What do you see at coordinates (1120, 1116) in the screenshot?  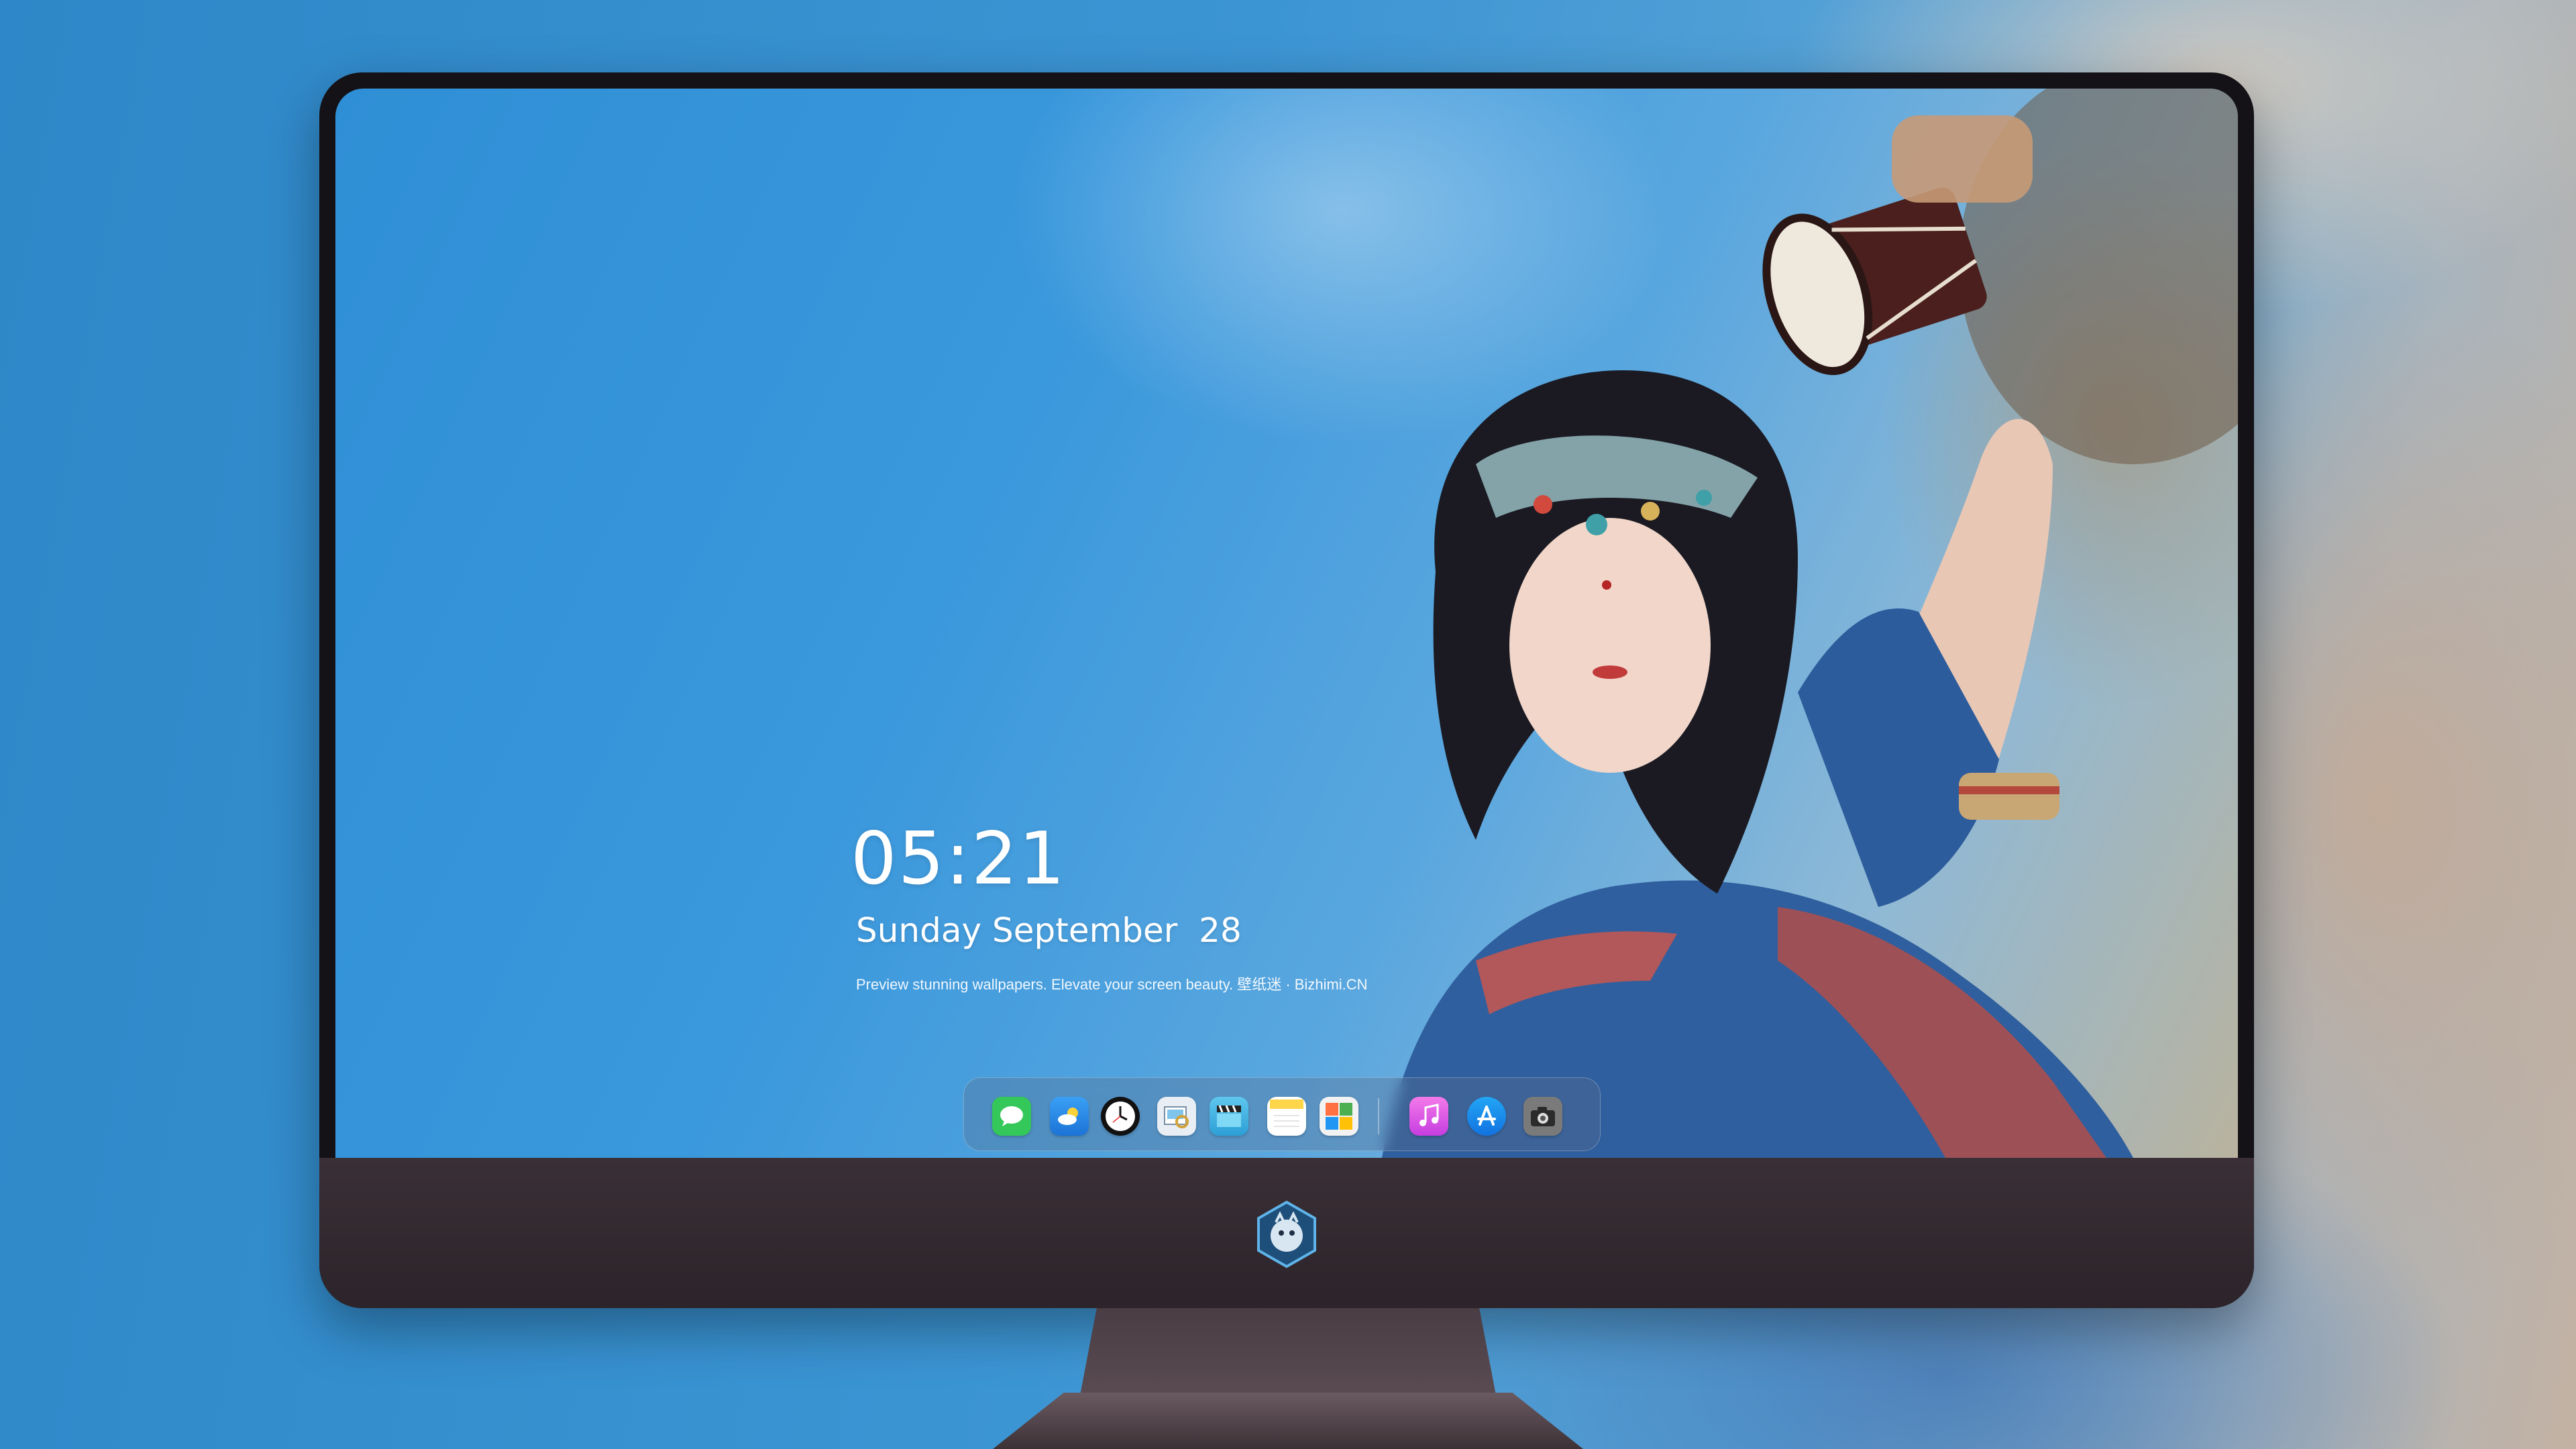 I see `clock-icon` at bounding box center [1120, 1116].